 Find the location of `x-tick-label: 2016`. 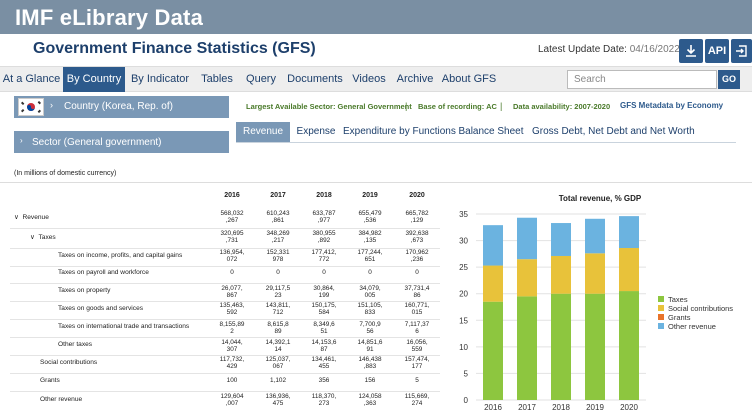

x-tick-label: 2016 is located at coordinates (493, 407).